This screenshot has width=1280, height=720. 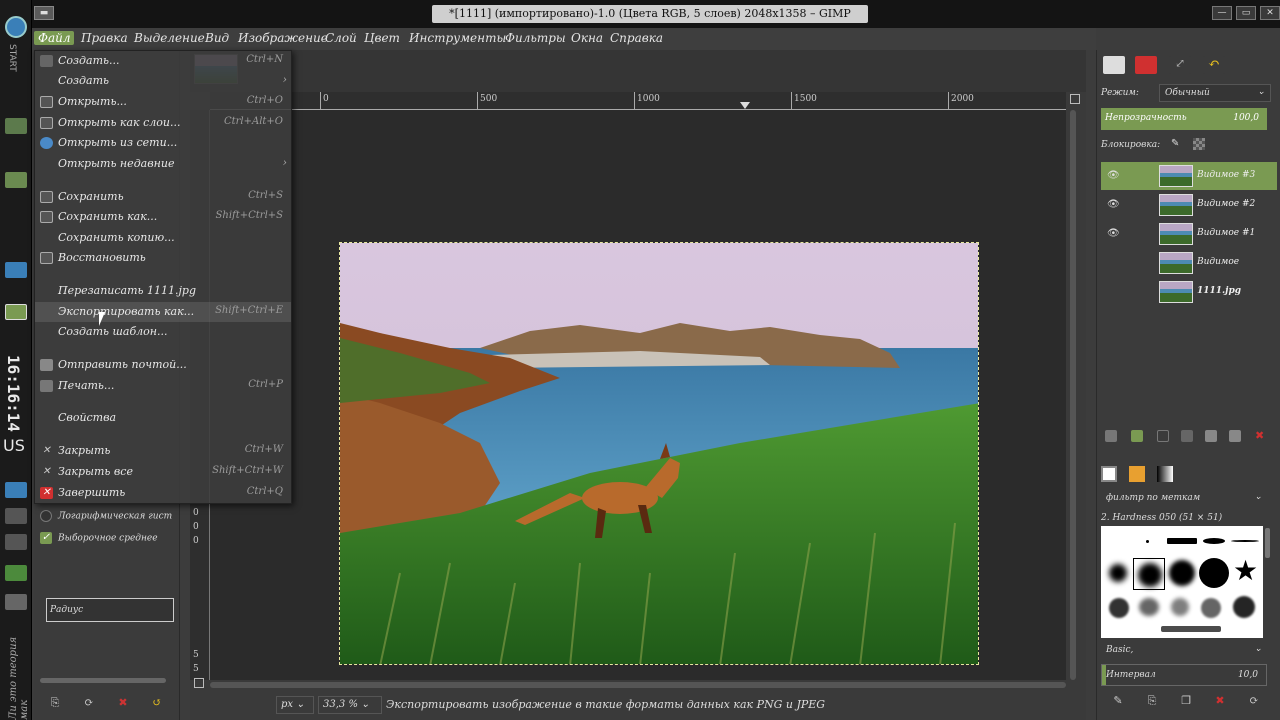 I want to click on menu-image: Изображение, so click(x=283, y=38).